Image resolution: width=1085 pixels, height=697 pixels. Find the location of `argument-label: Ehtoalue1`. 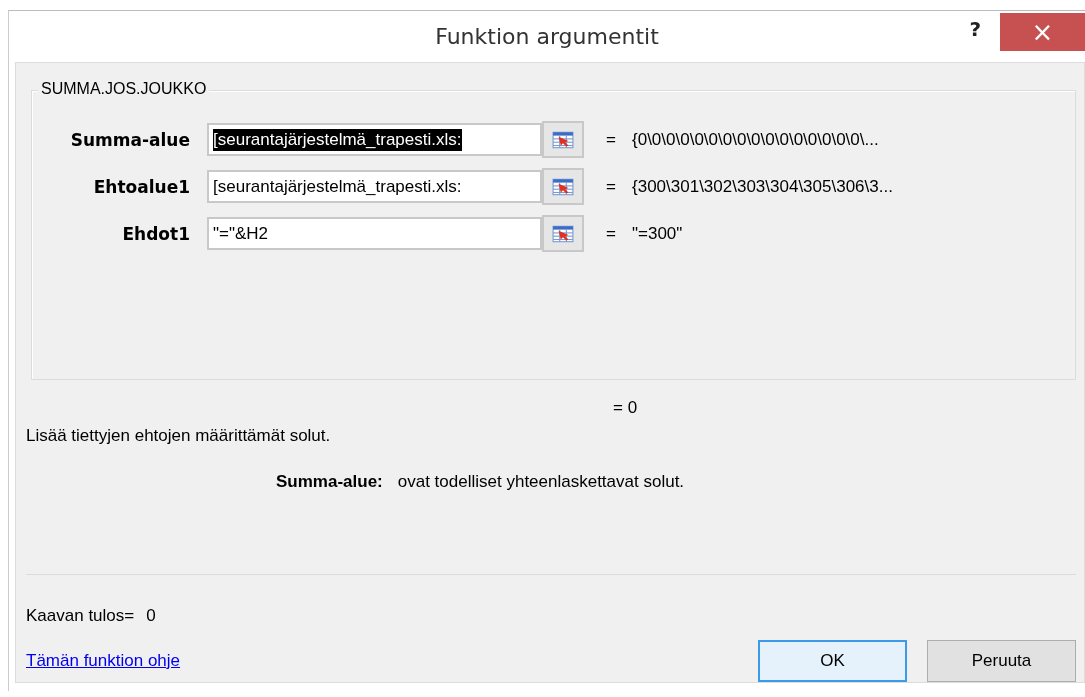

argument-label: Ehtoalue1 is located at coordinates (141, 186).